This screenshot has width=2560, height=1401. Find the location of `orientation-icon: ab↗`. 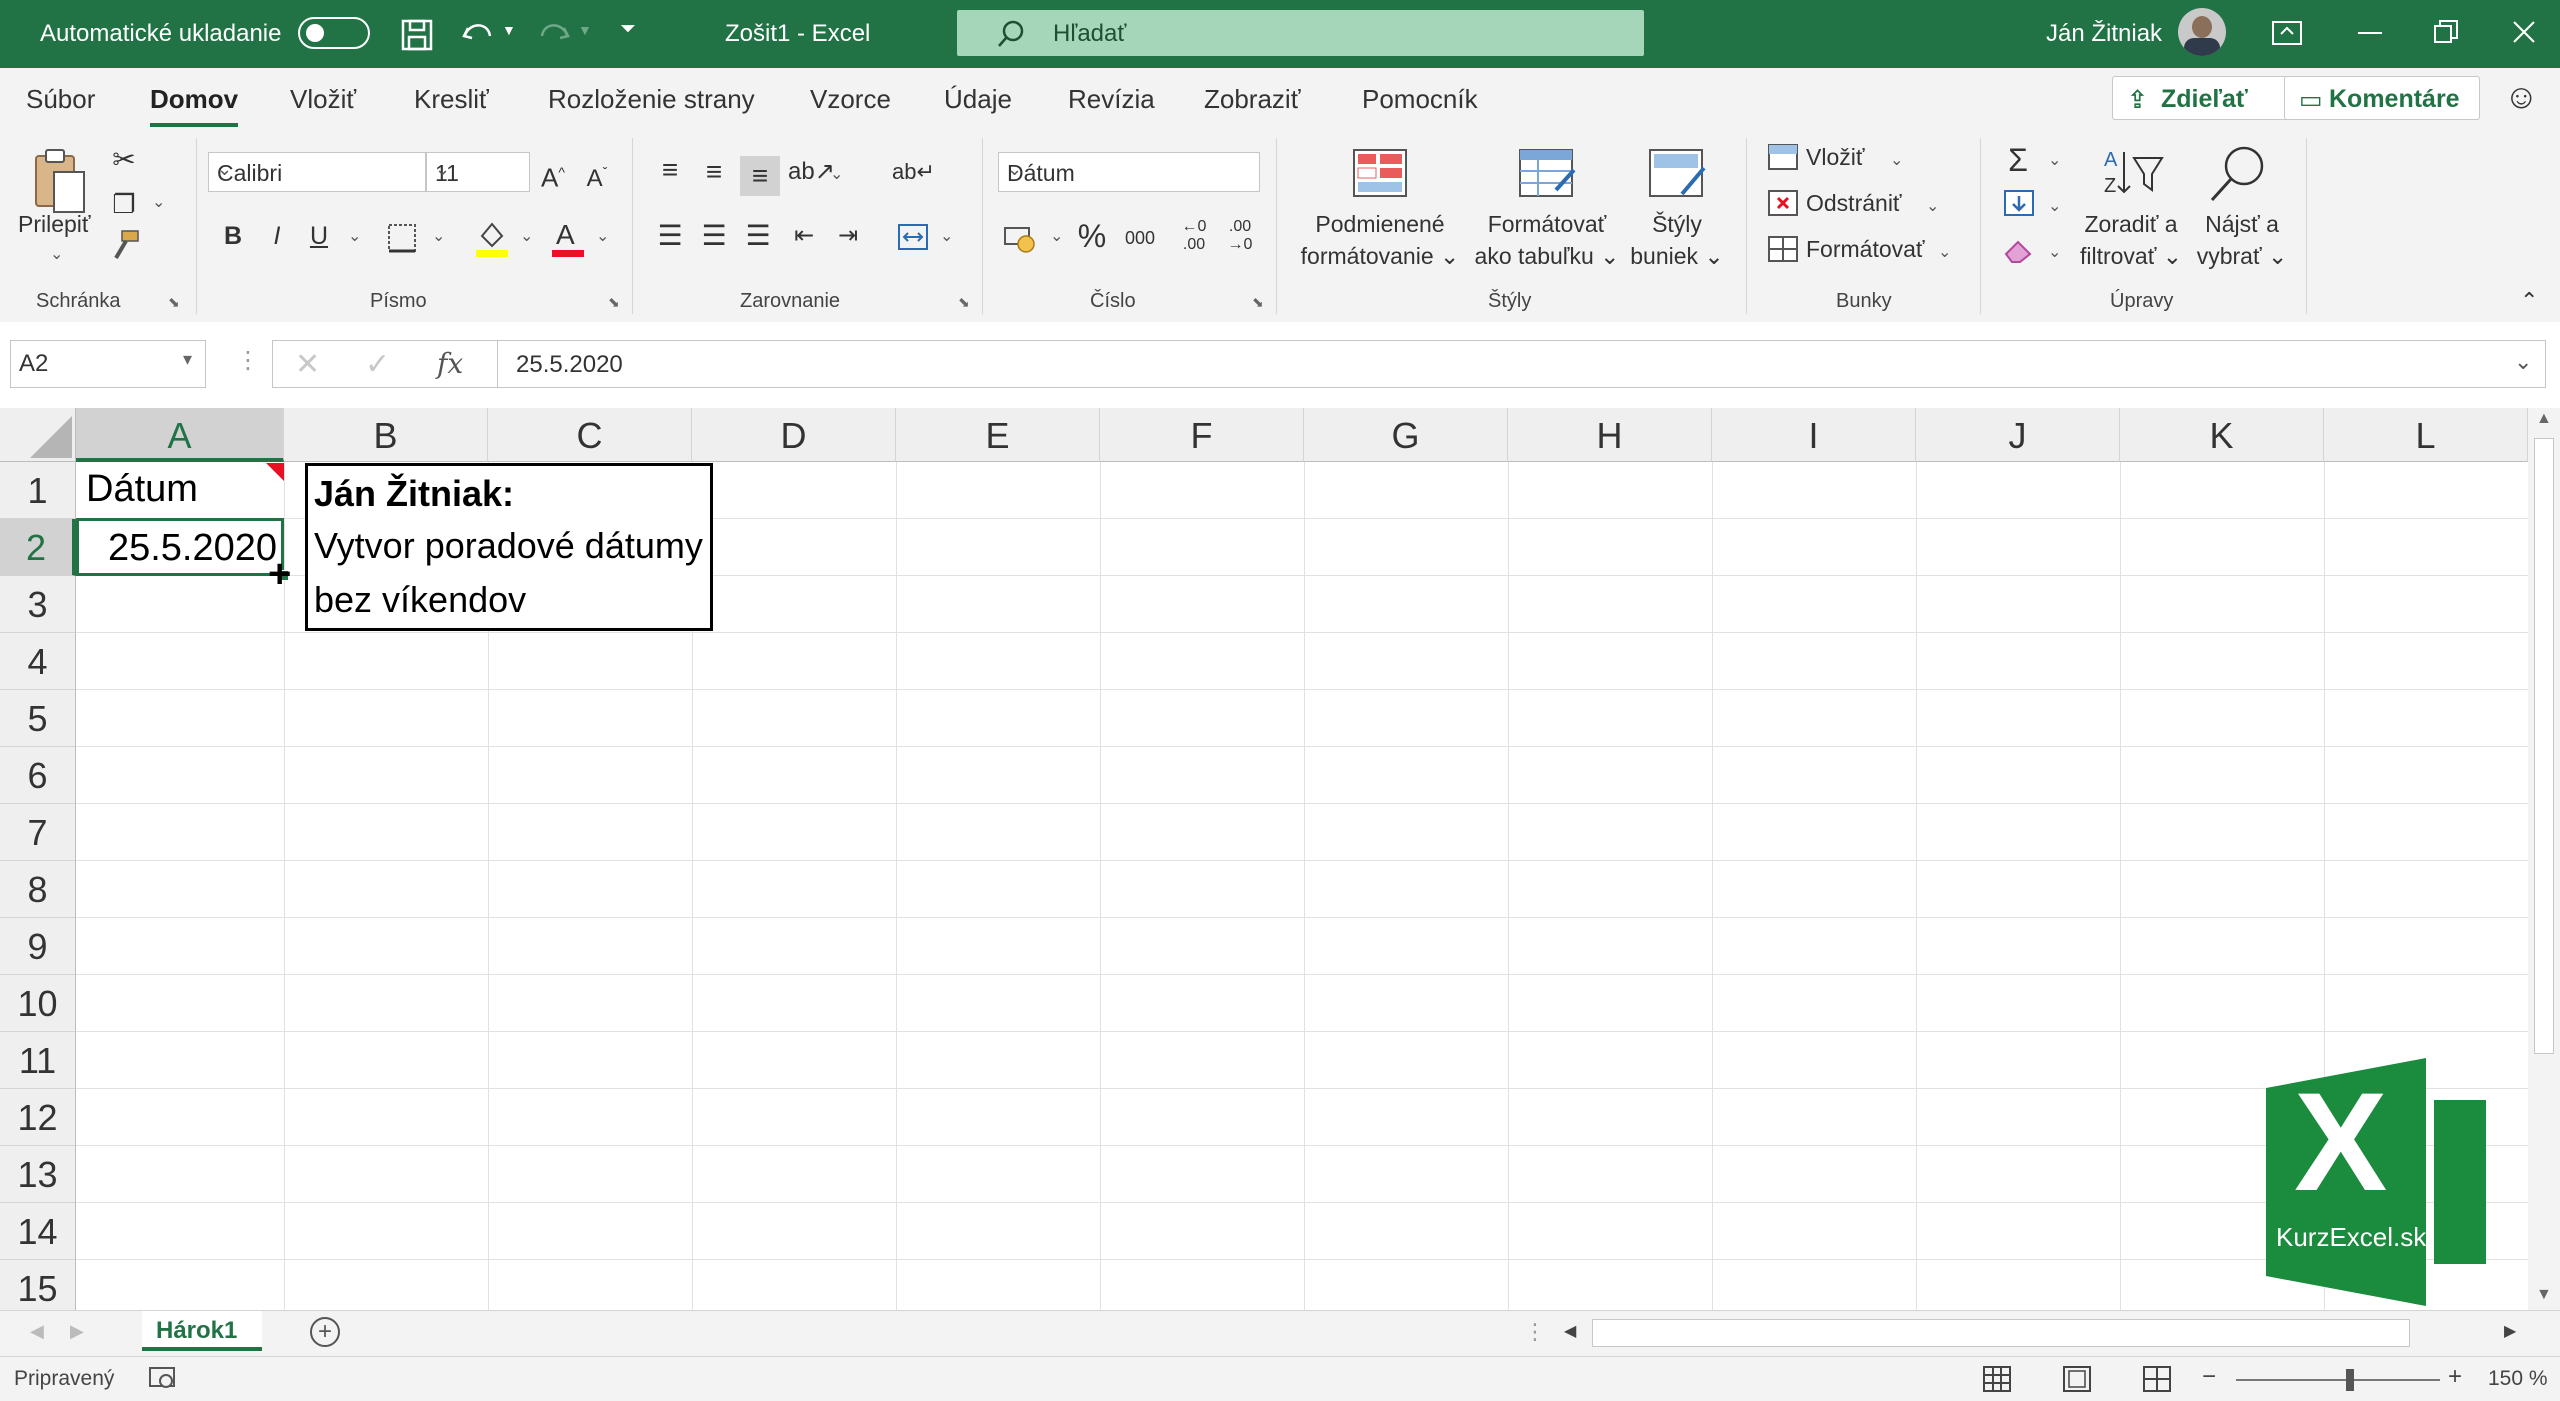

orientation-icon: ab↗ is located at coordinates (811, 172).